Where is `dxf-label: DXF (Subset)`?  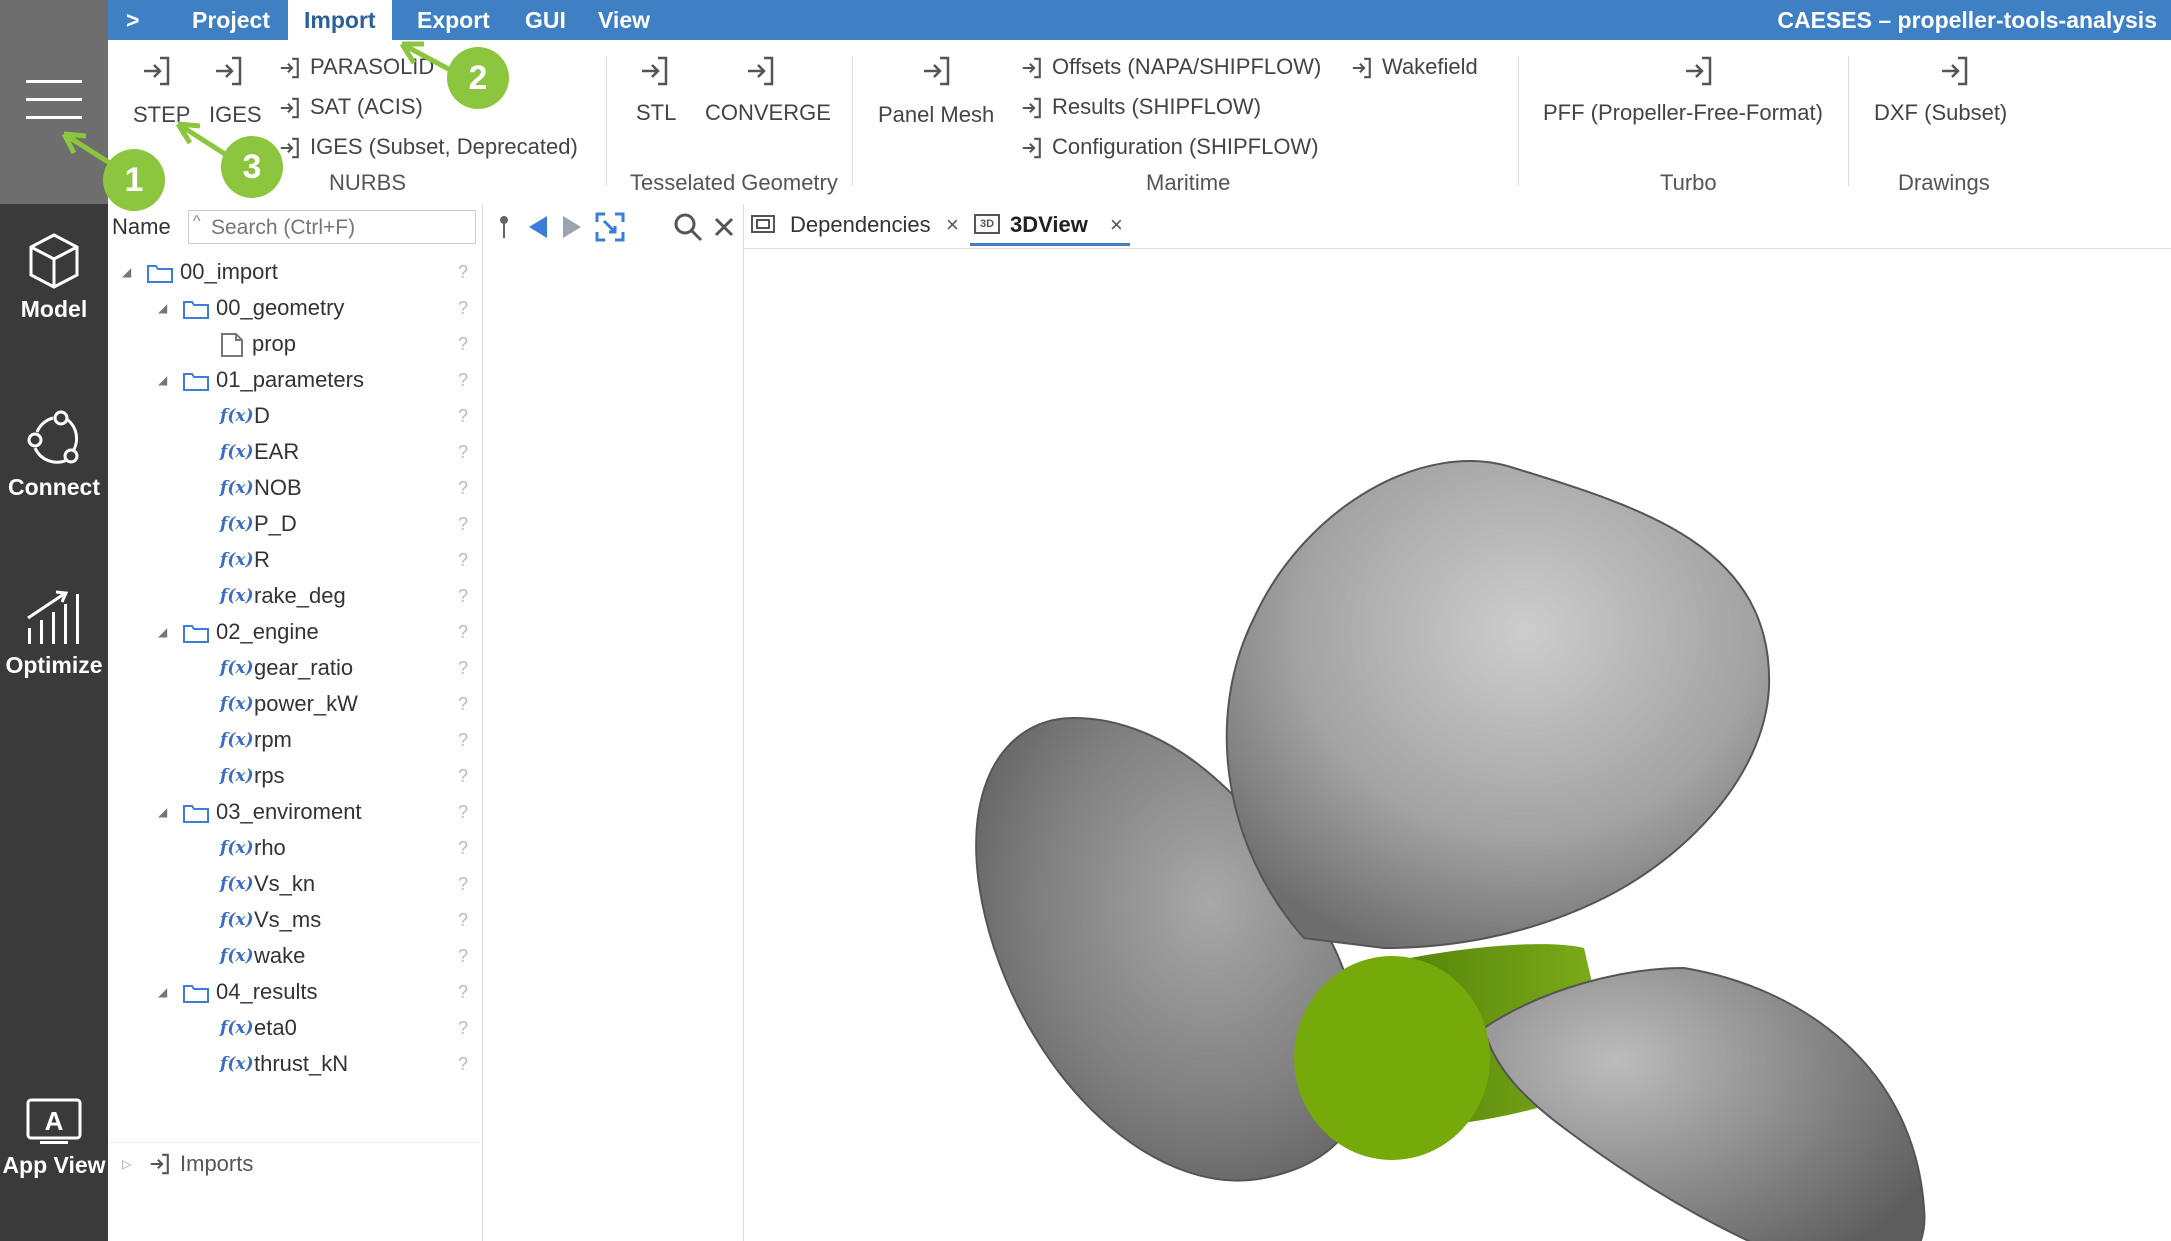 dxf-label: DXF (Subset) is located at coordinates (1940, 113).